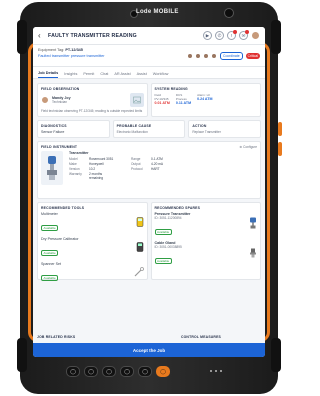 The image size is (320, 396). Describe the element at coordinates (60, 89) in the screenshot. I see `card-title: FIELD OBSERVATION` at that location.